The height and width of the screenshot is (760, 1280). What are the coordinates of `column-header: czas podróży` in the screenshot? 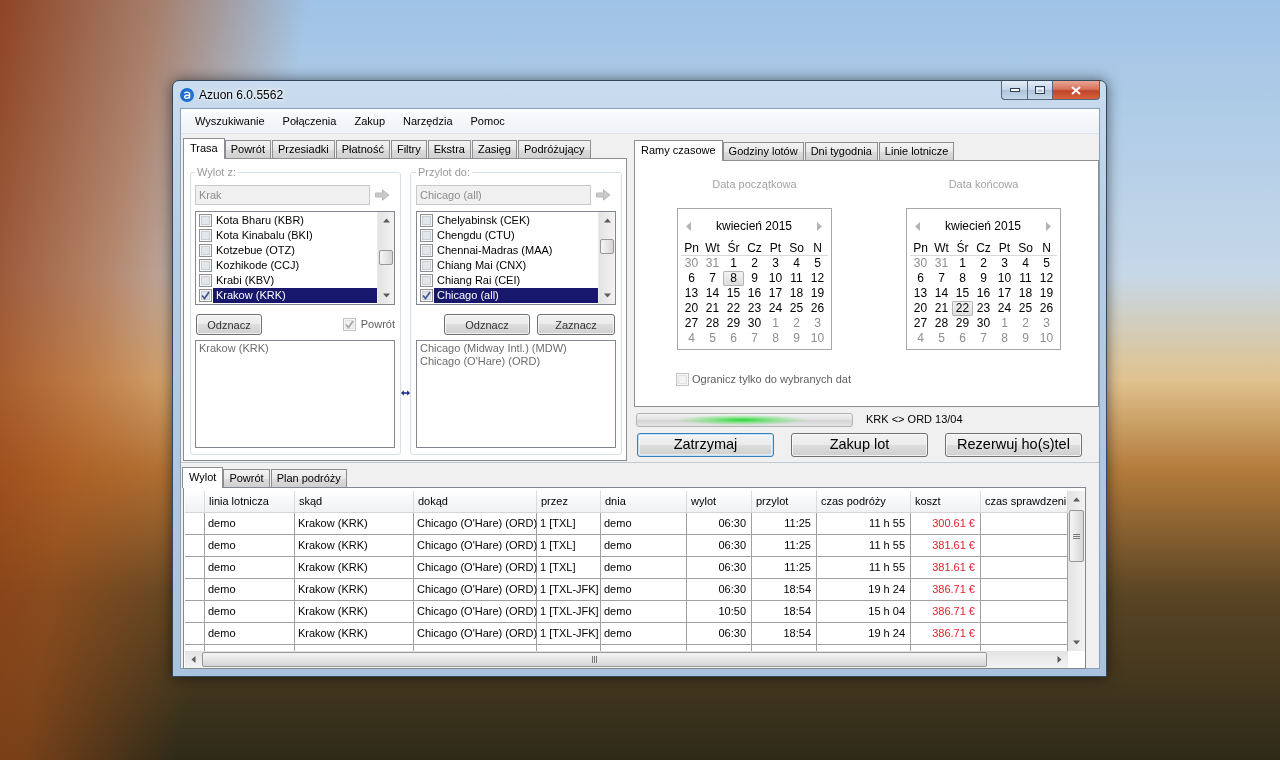 It's located at (864, 502).